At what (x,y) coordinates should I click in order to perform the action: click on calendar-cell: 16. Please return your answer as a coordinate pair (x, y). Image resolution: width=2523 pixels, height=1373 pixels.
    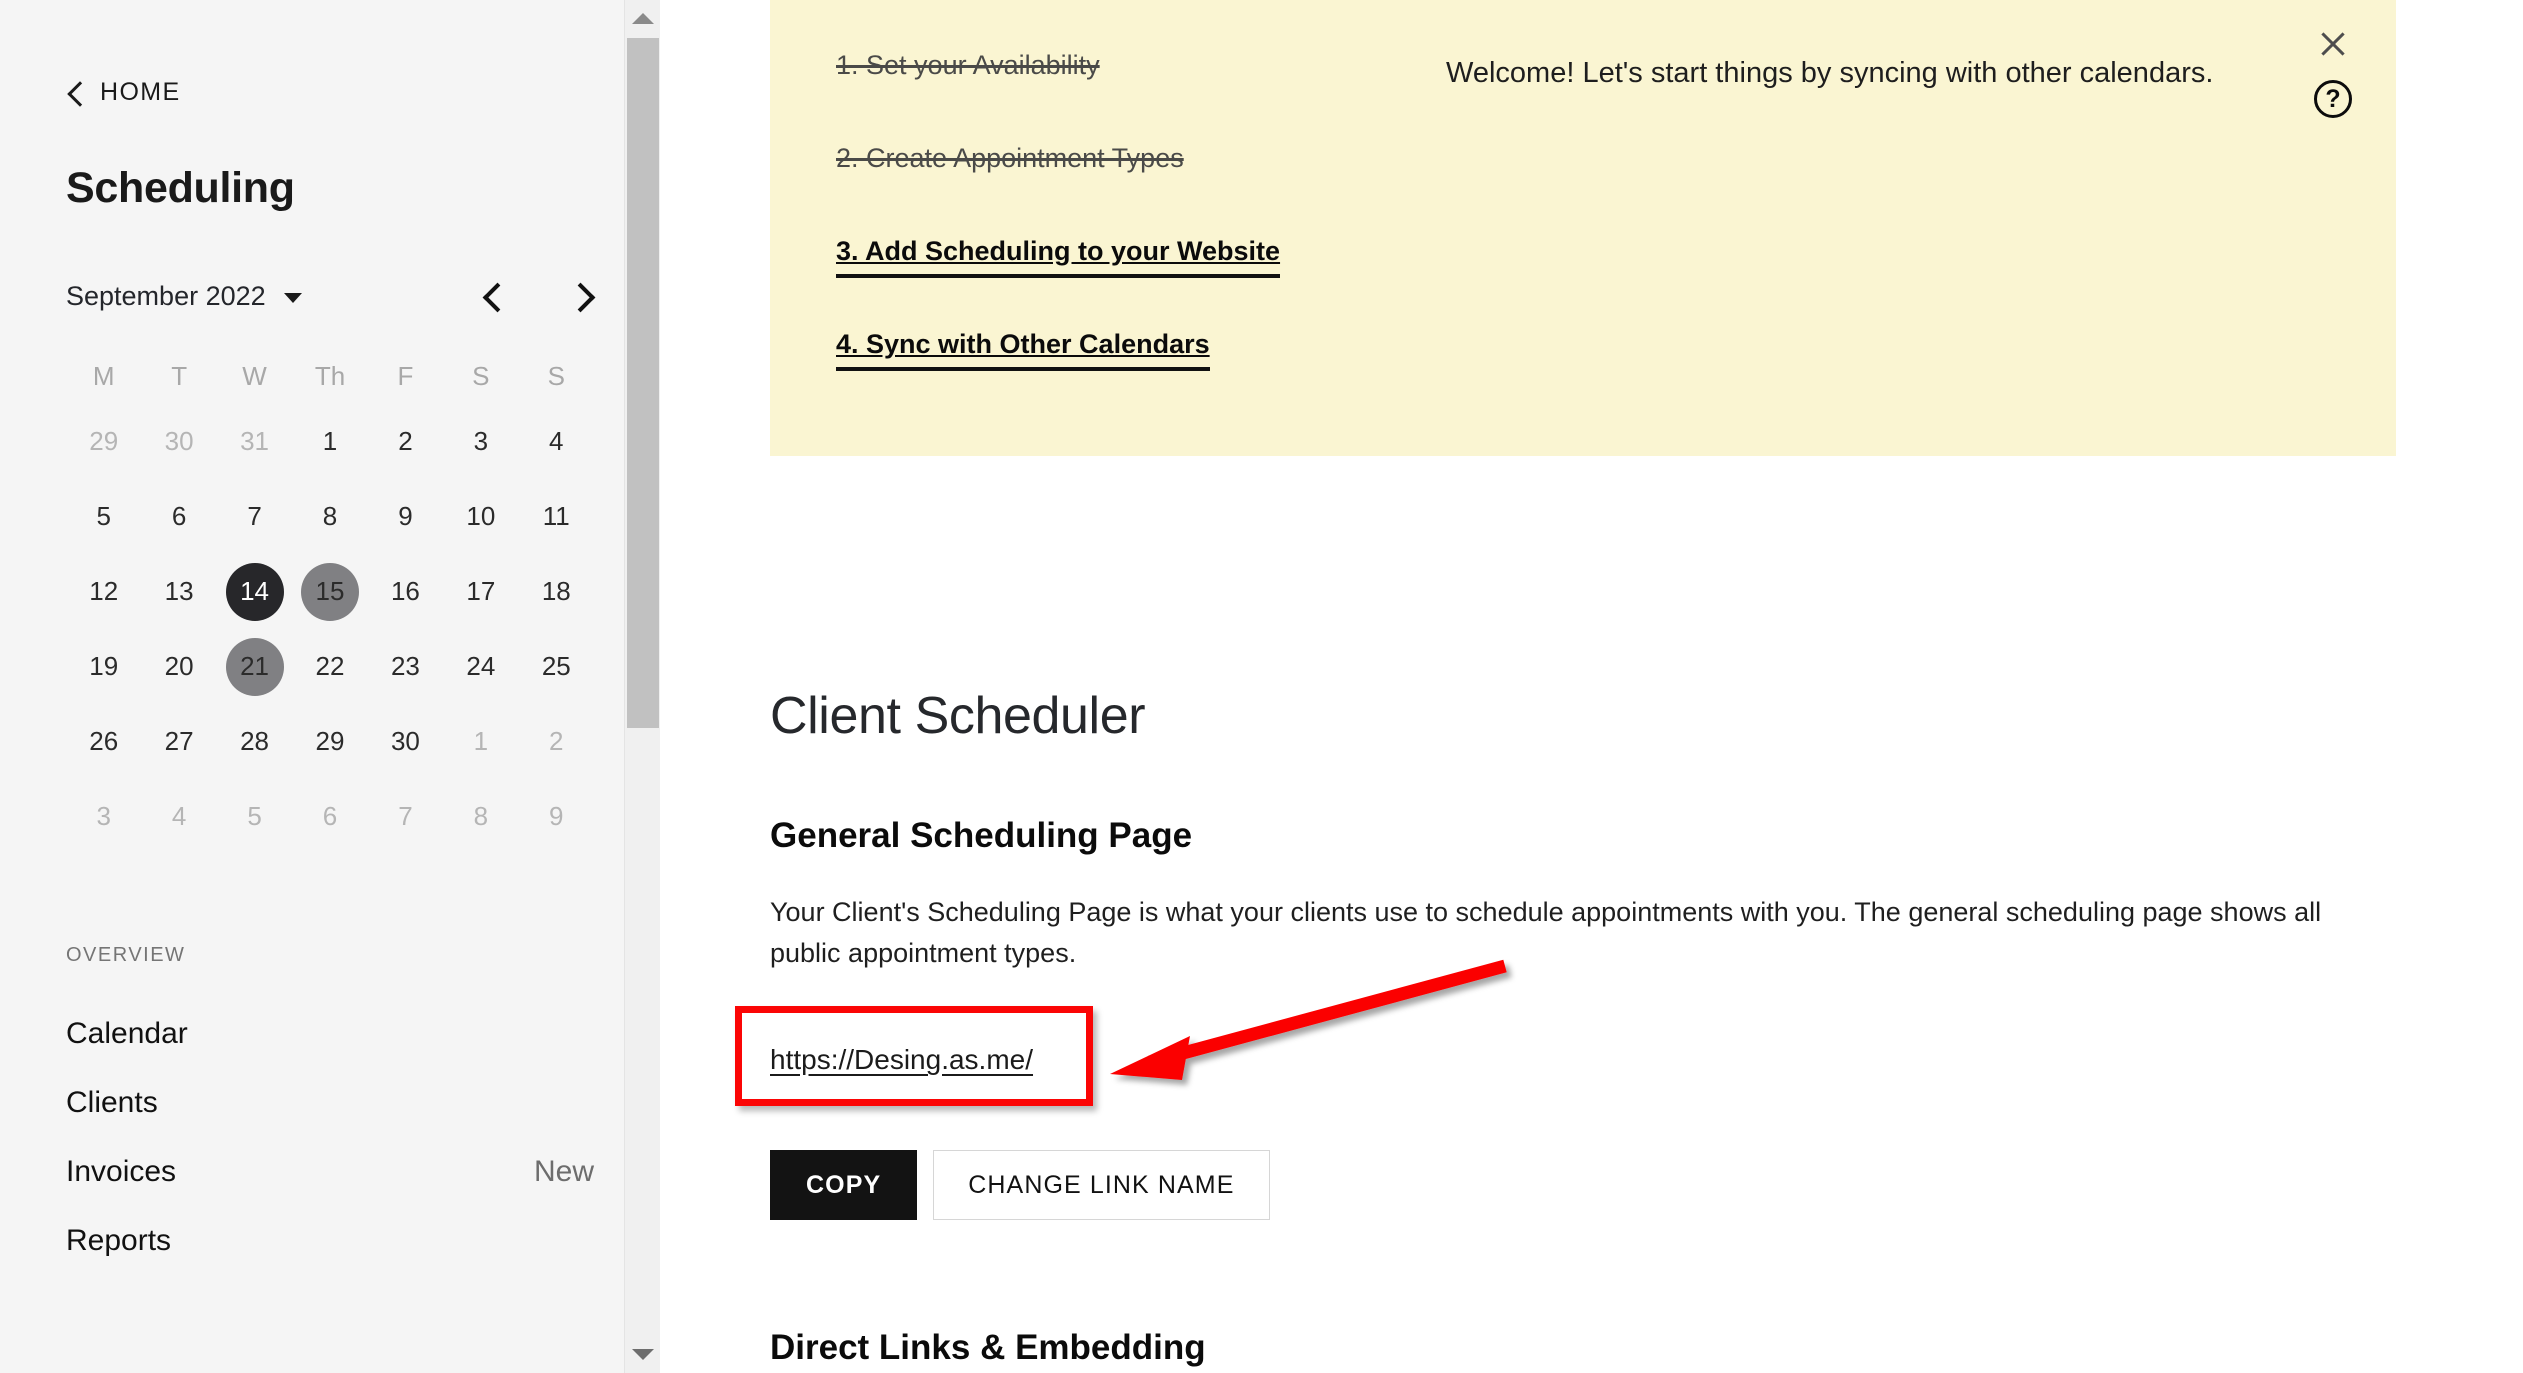
    Looking at the image, I should click on (405, 591).